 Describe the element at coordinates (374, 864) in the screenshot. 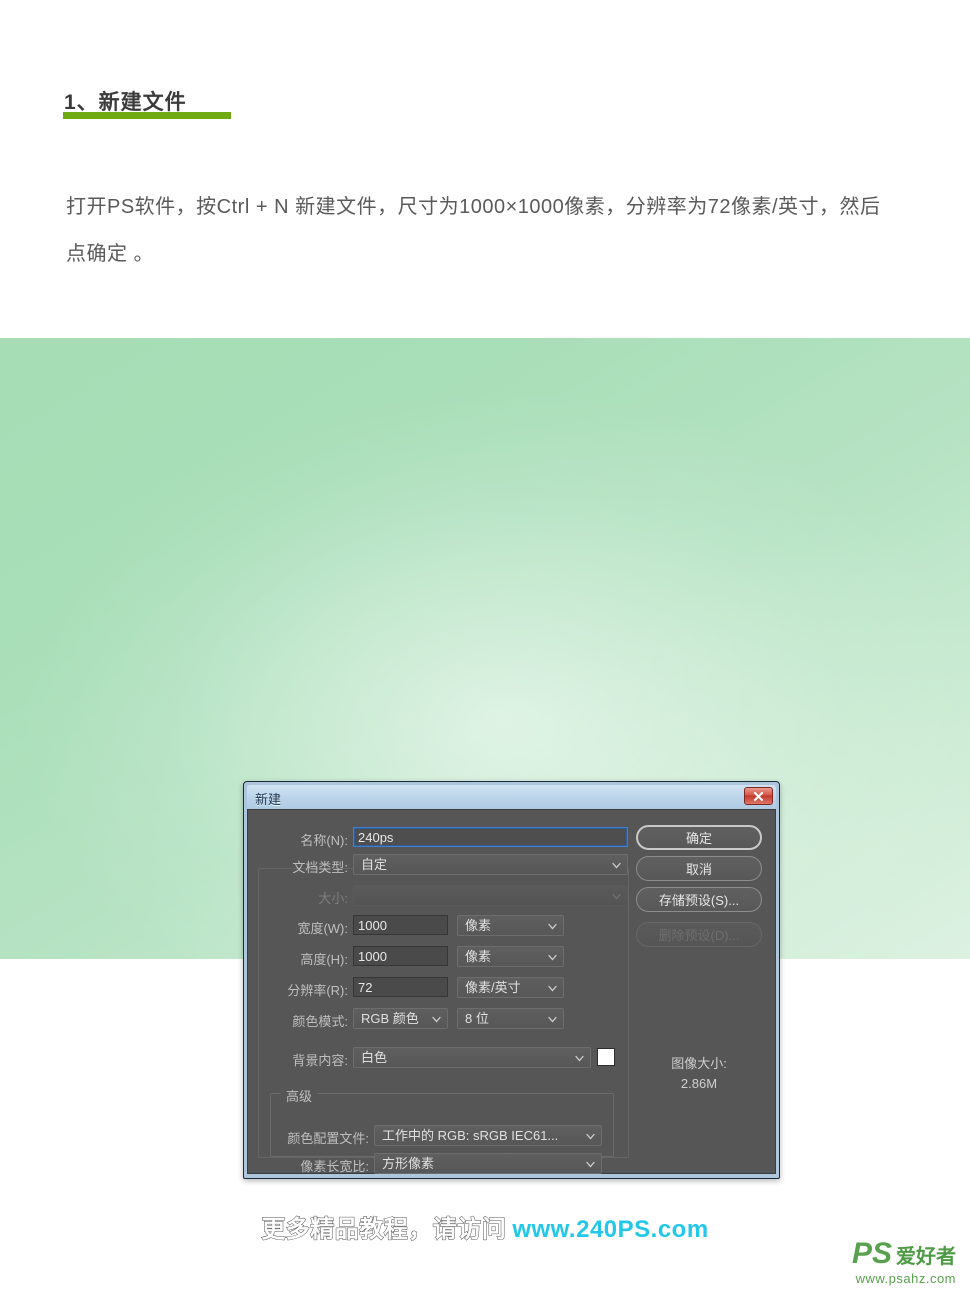

I see `document-type-value: 自定` at that location.